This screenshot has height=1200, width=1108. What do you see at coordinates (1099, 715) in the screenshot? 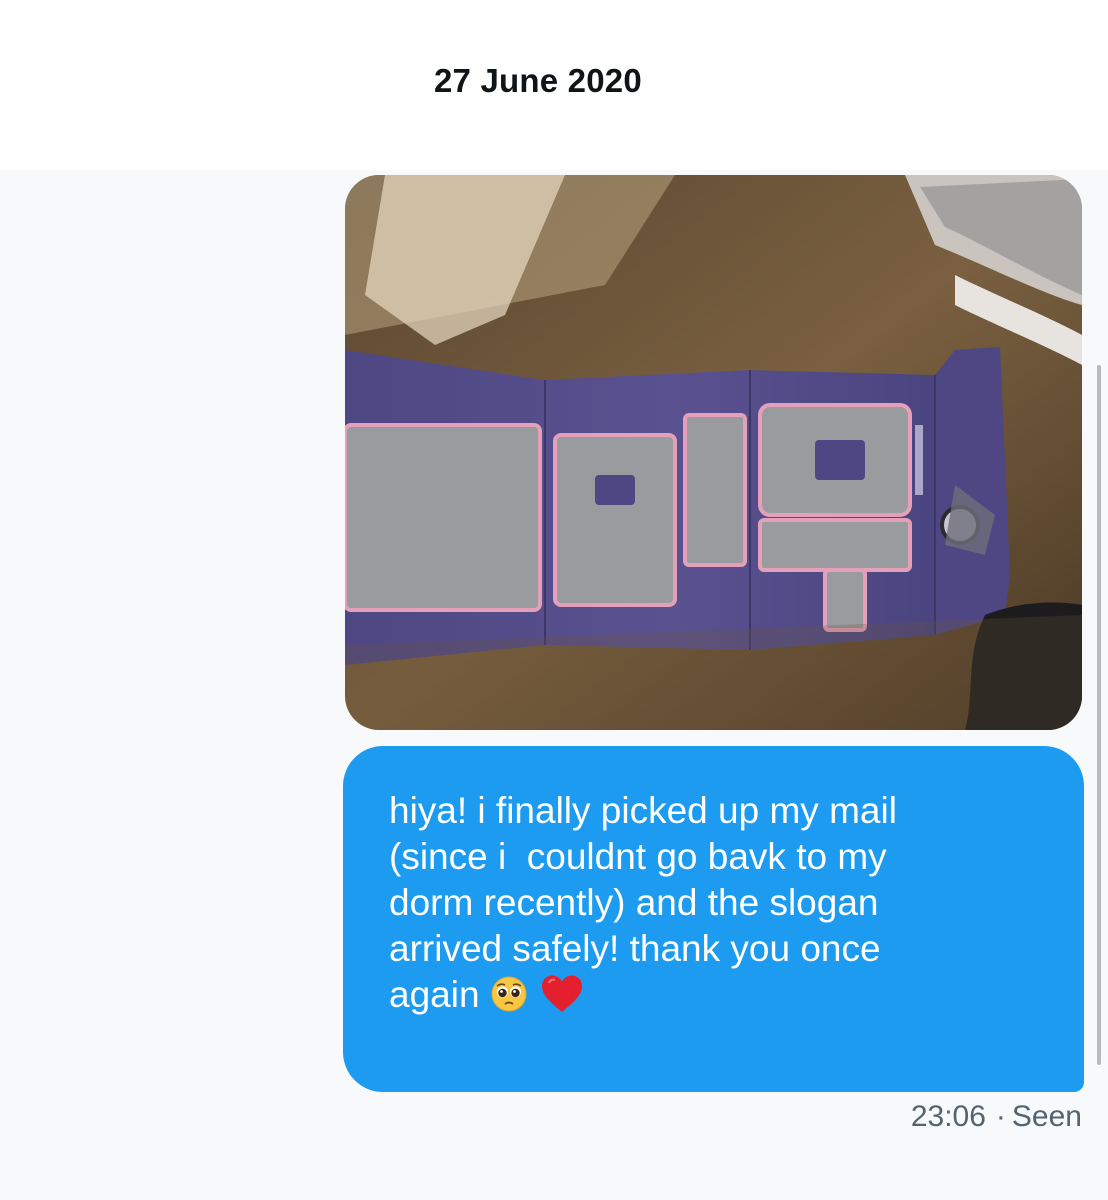
I see `scrollbar` at bounding box center [1099, 715].